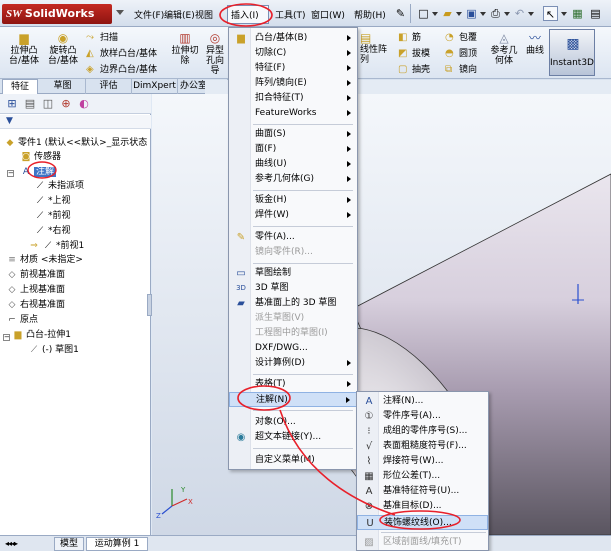  Describe the element at coordinates (11, 543) in the screenshot. I see `tab-scroll-arrows-icon: ◂◂◂▸` at that location.